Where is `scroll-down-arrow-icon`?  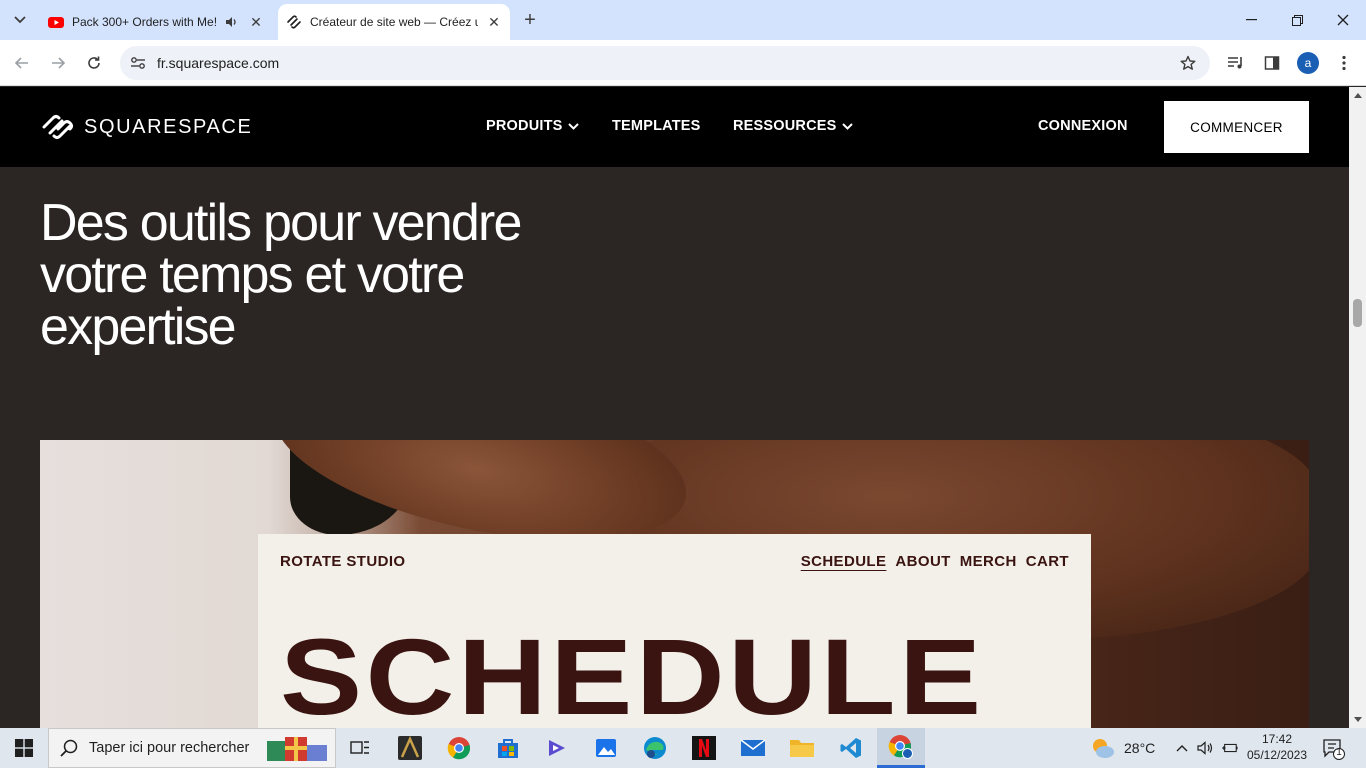
scroll-down-arrow-icon is located at coordinates (1357, 719).